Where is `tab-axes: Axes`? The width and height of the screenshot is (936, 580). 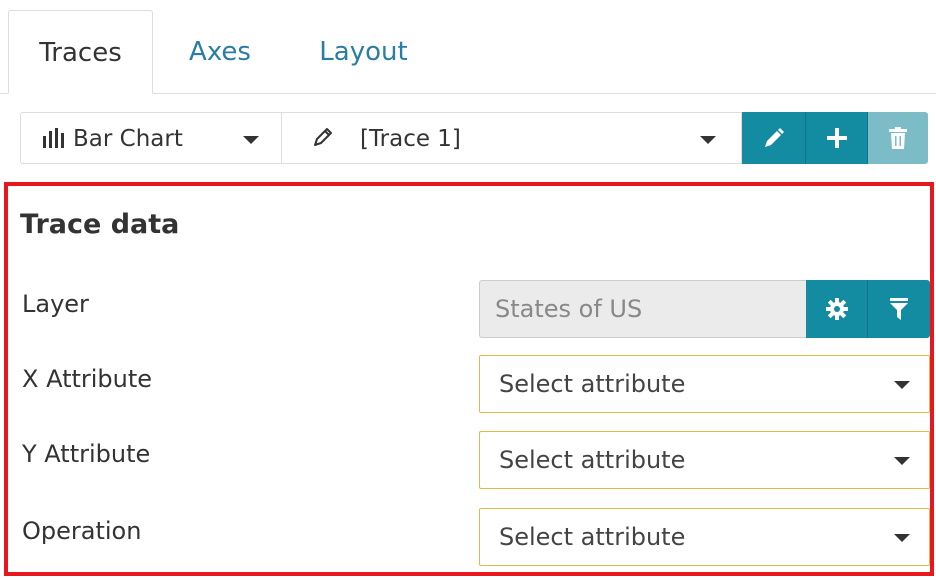 tab-axes: Axes is located at coordinates (220, 52).